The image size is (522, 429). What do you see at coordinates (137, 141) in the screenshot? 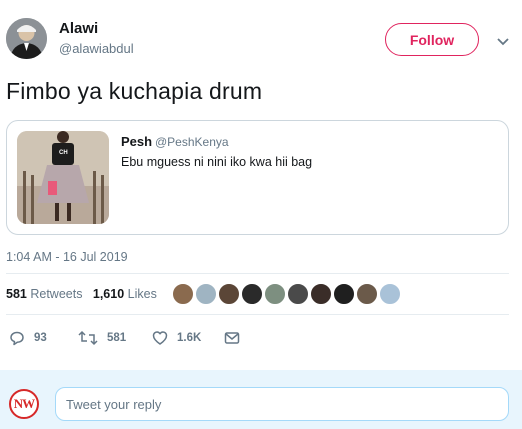
I see `quoted-author-name: Pesh` at bounding box center [137, 141].